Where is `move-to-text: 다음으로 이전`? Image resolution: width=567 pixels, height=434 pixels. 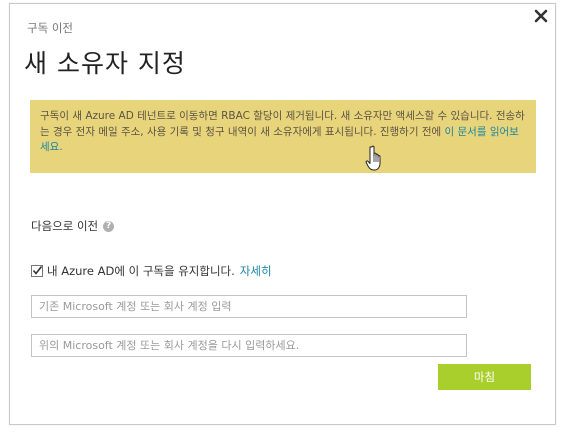 move-to-text: 다음으로 이전 is located at coordinates (65, 226).